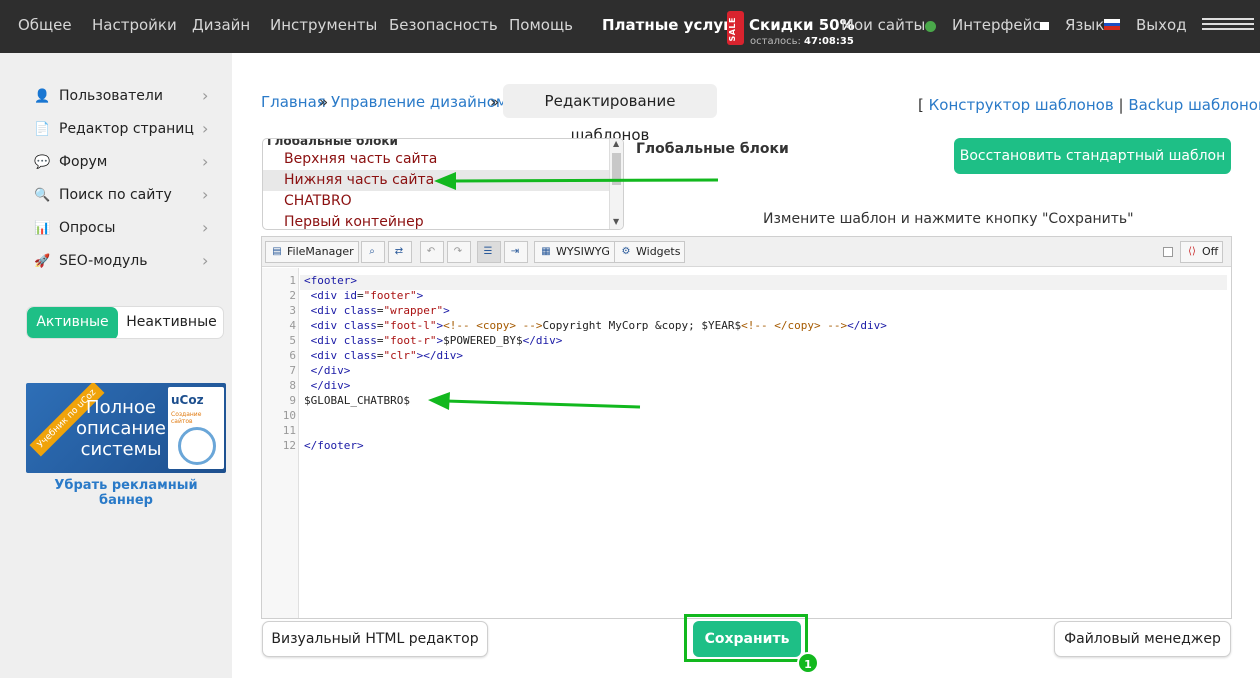  I want to click on breadcrumb-design: Управление дизайном, so click(419, 102).